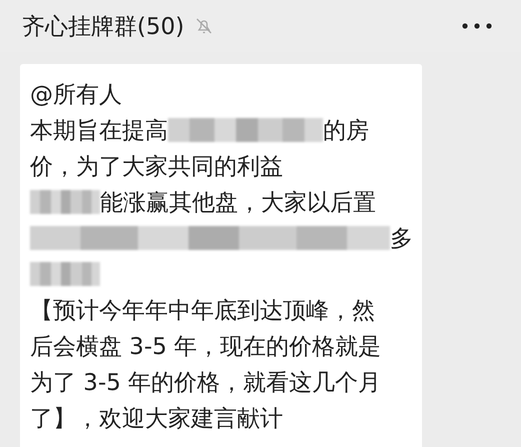 This screenshot has height=447, width=521. I want to click on message-text: 了】，欢迎大家建言献计, so click(156, 419).